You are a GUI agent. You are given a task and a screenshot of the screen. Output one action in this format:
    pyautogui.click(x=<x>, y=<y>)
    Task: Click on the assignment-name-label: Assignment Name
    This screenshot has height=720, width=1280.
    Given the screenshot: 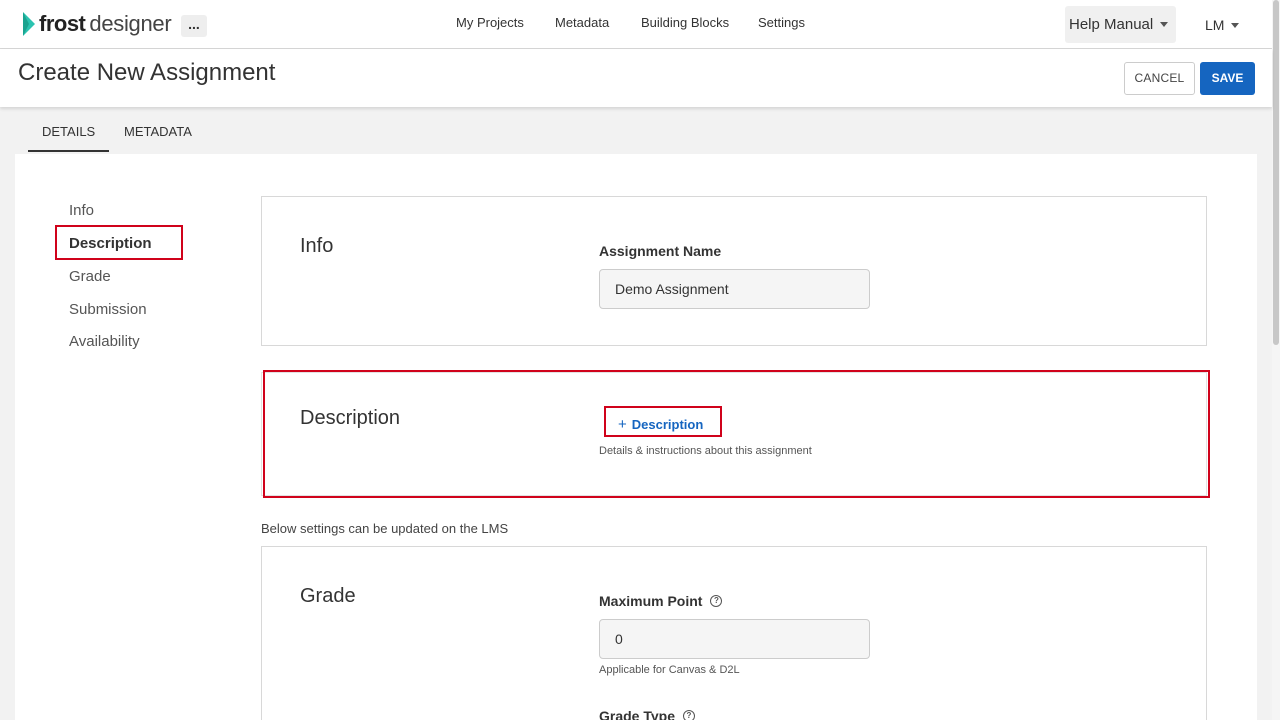 What is the action you would take?
    pyautogui.click(x=660, y=251)
    